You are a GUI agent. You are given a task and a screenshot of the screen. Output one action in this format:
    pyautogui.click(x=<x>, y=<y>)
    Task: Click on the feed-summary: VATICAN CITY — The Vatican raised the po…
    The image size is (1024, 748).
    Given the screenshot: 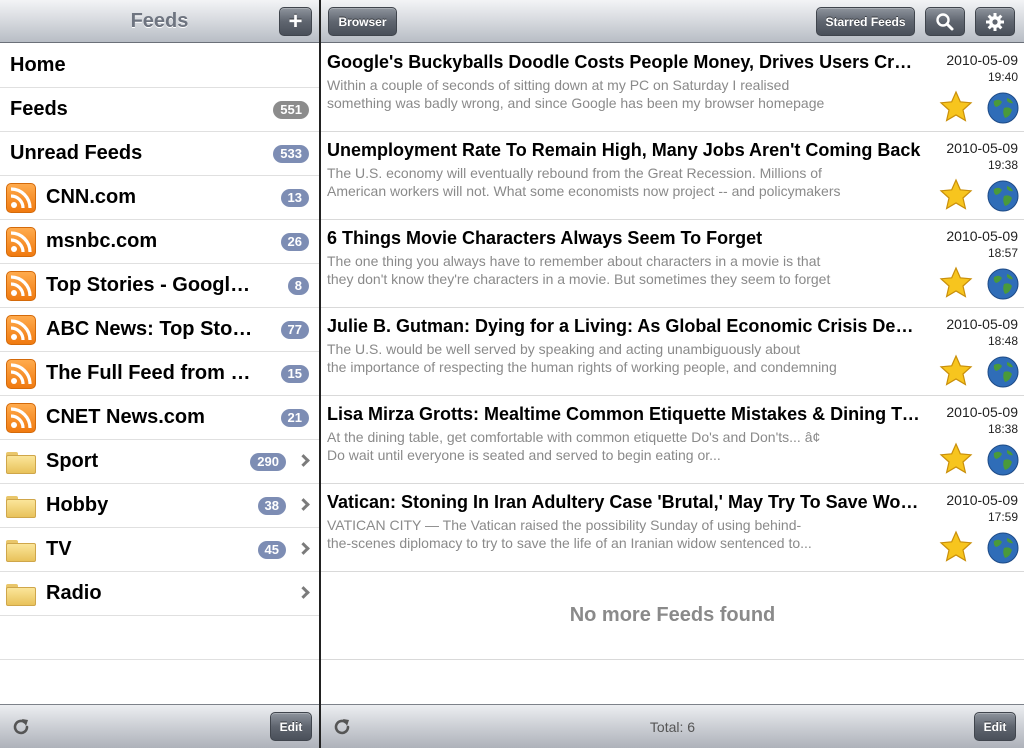 What is the action you would take?
    pyautogui.click(x=564, y=525)
    